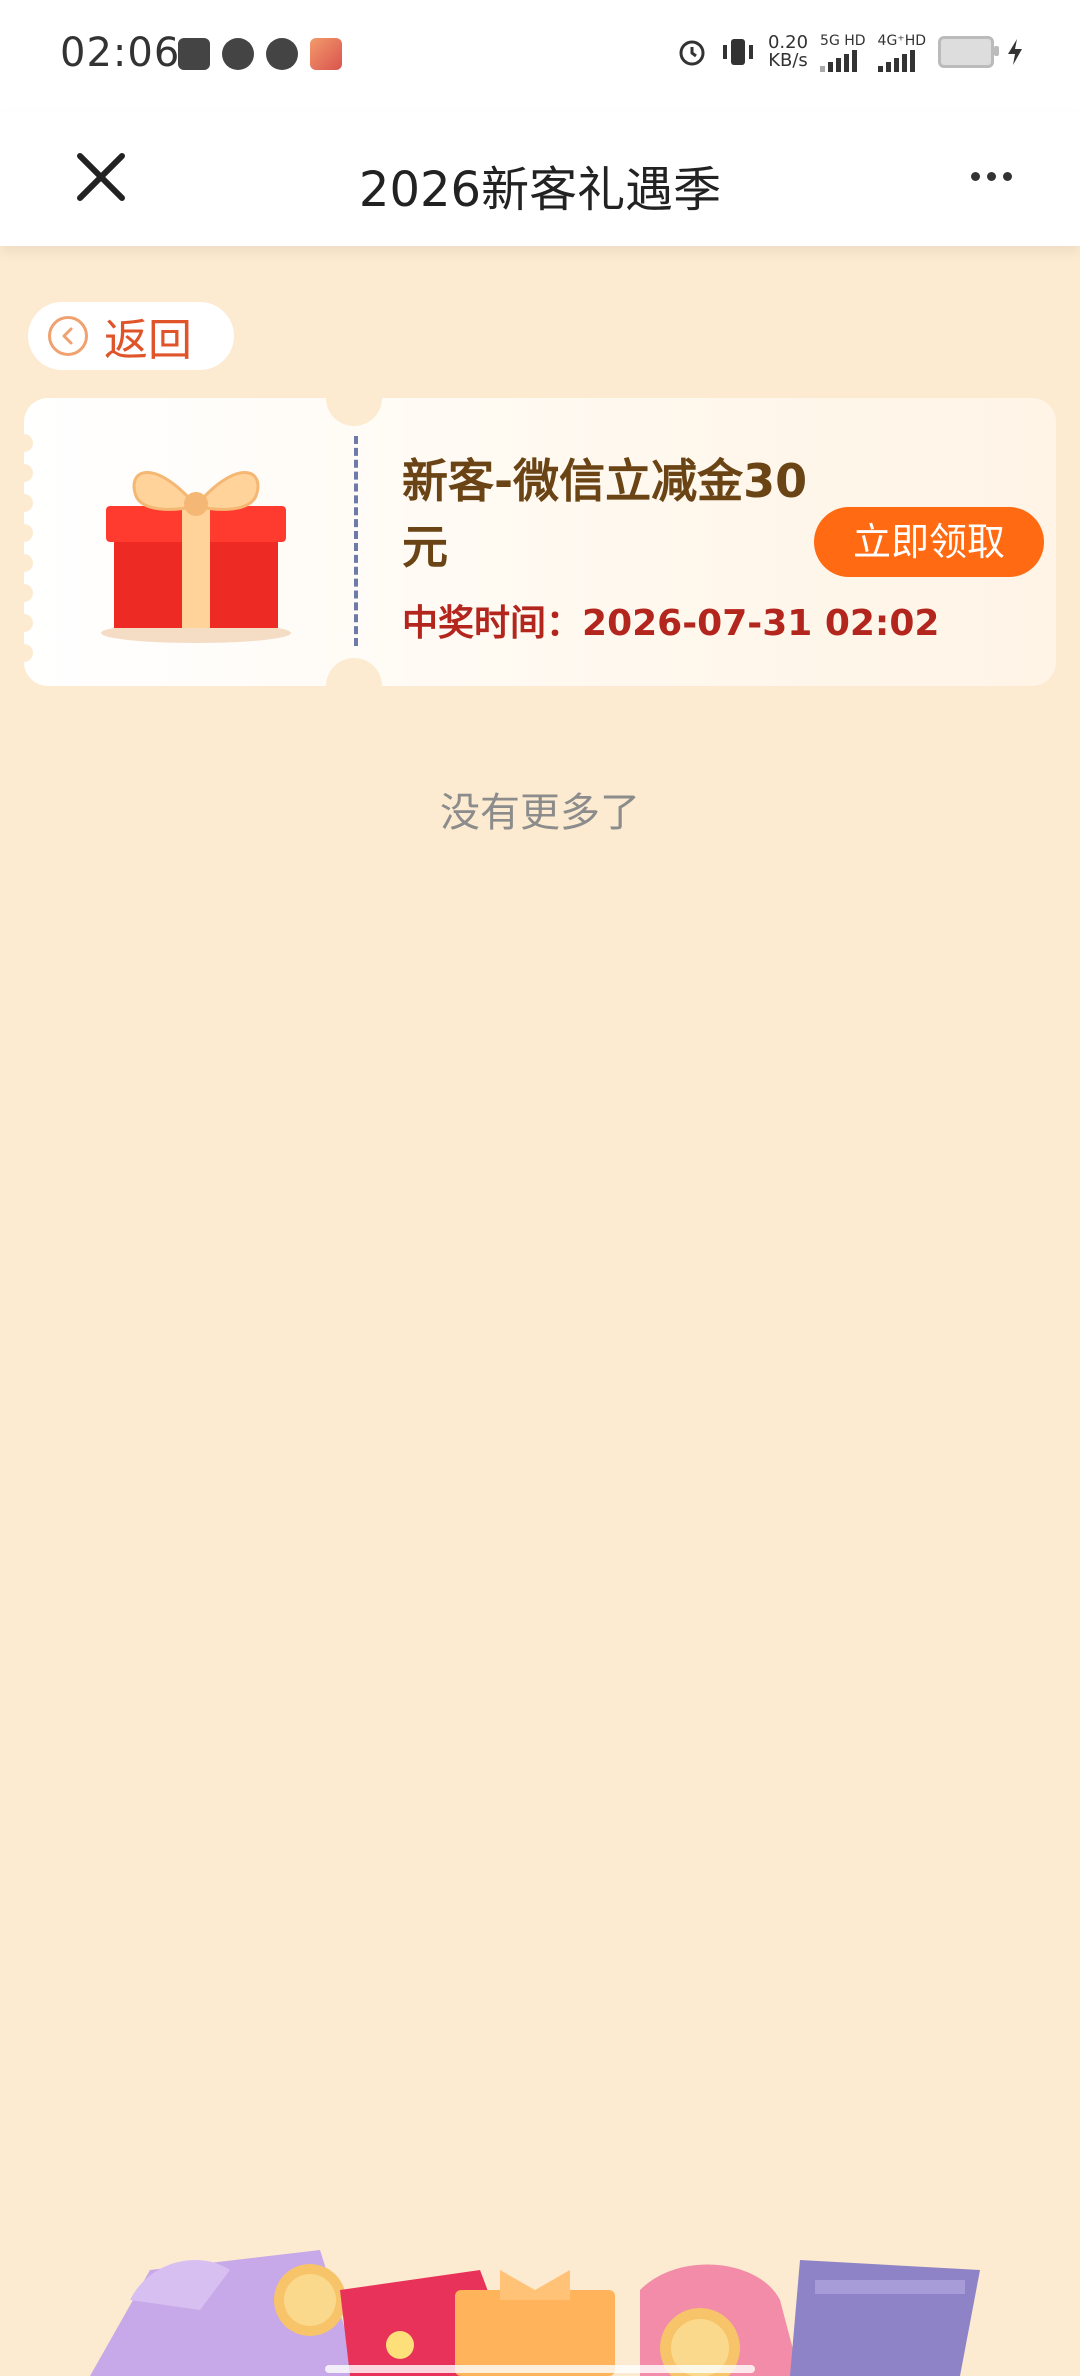  What do you see at coordinates (196, 557) in the screenshot?
I see `gift-box-icon` at bounding box center [196, 557].